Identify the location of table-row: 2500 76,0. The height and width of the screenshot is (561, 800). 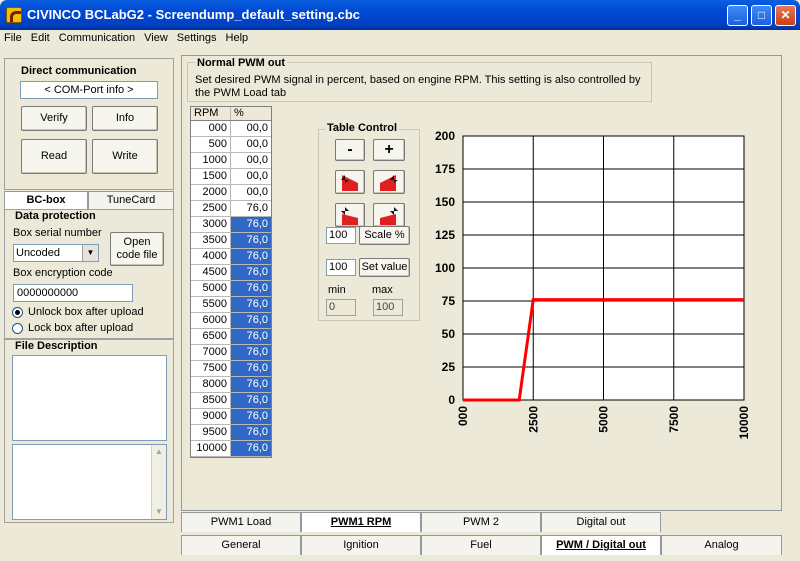
(231, 209).